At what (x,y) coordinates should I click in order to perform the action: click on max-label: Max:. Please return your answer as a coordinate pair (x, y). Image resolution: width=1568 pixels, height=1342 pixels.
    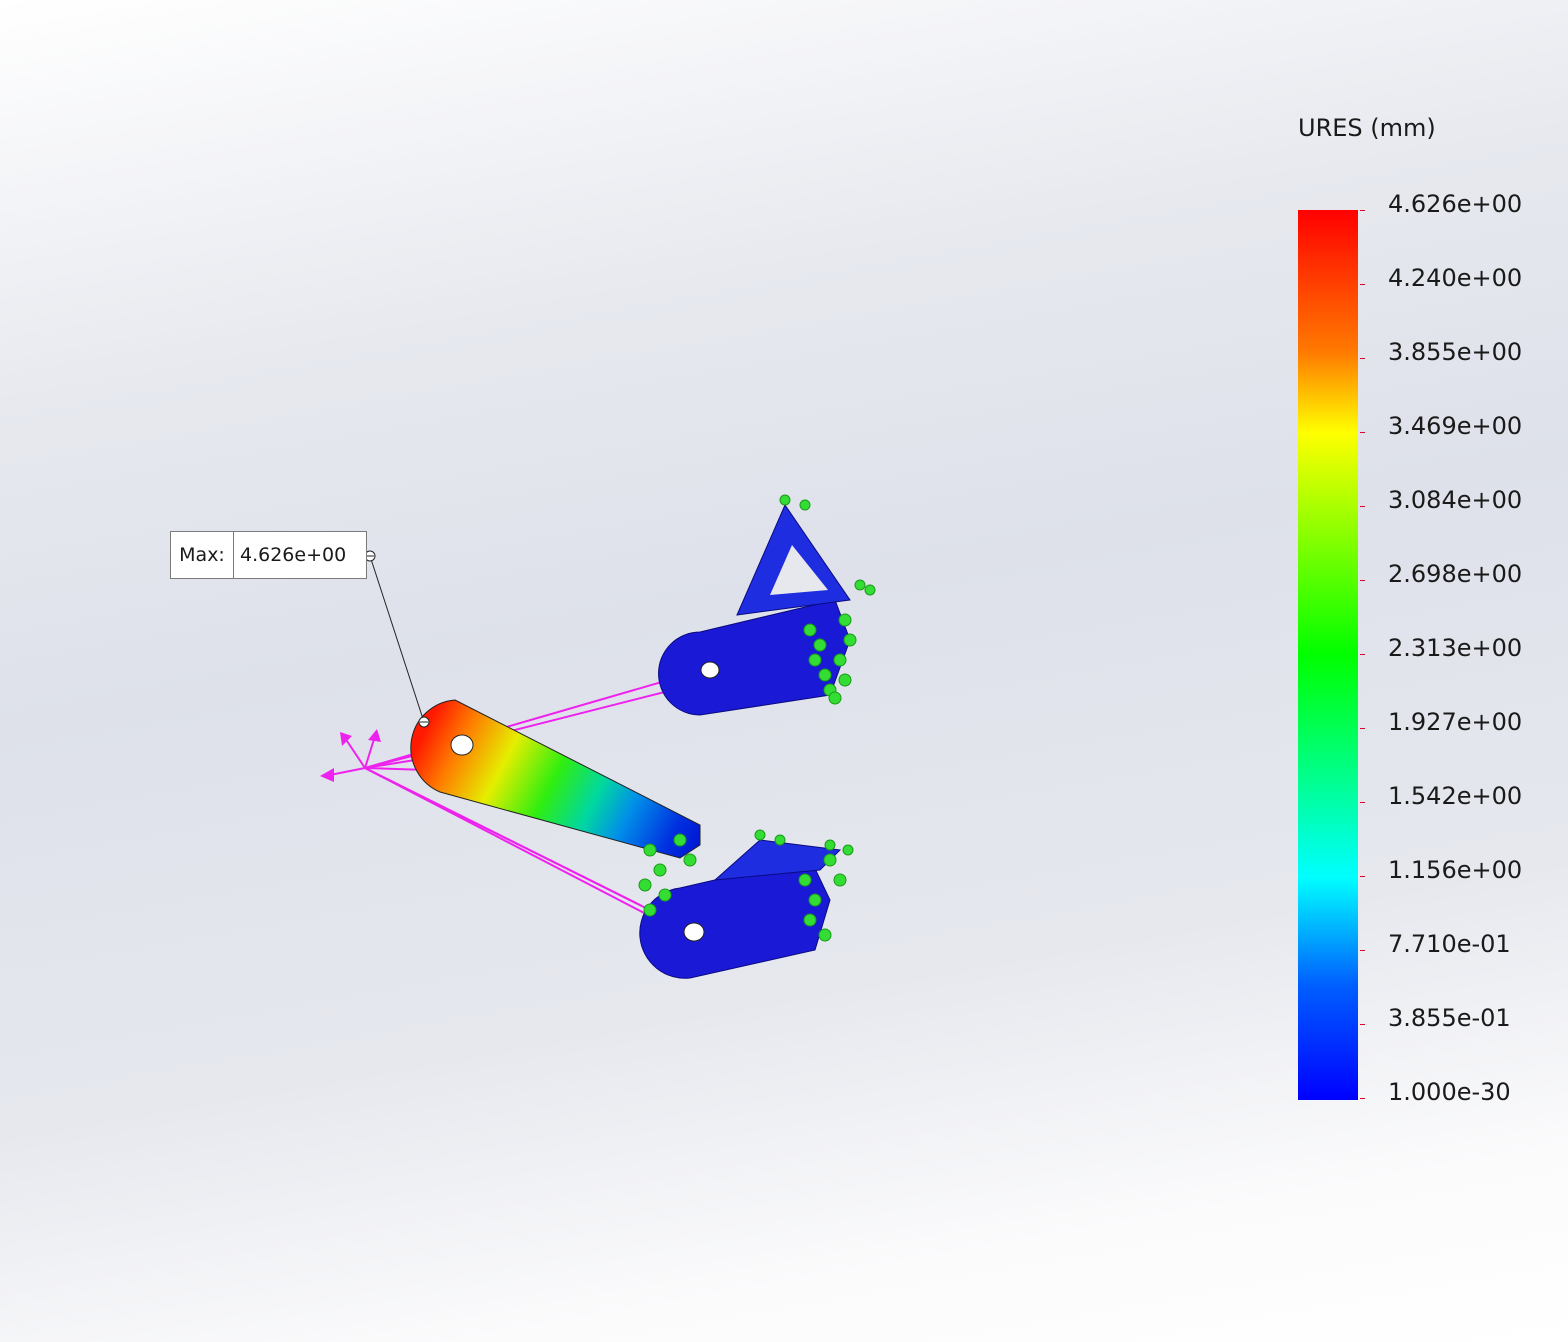
    Looking at the image, I should click on (202, 555).